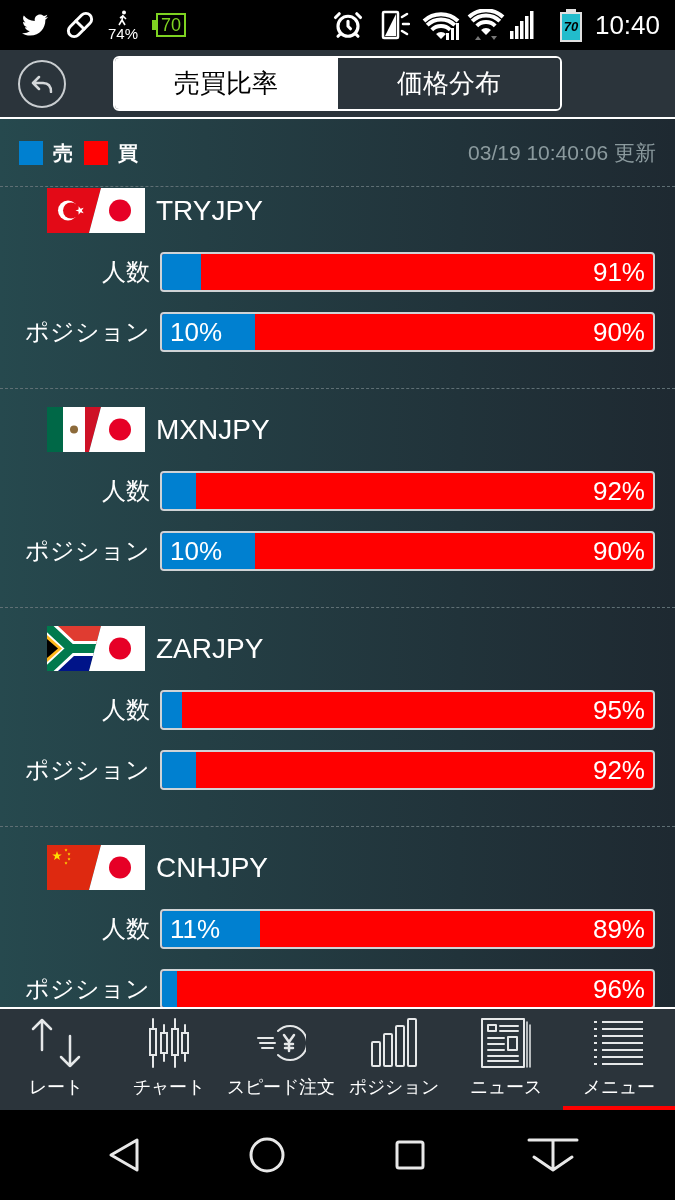 Image resolution: width=675 pixels, height=1200 pixels. I want to click on currency-pair-name: TRYJPY, so click(209, 210).